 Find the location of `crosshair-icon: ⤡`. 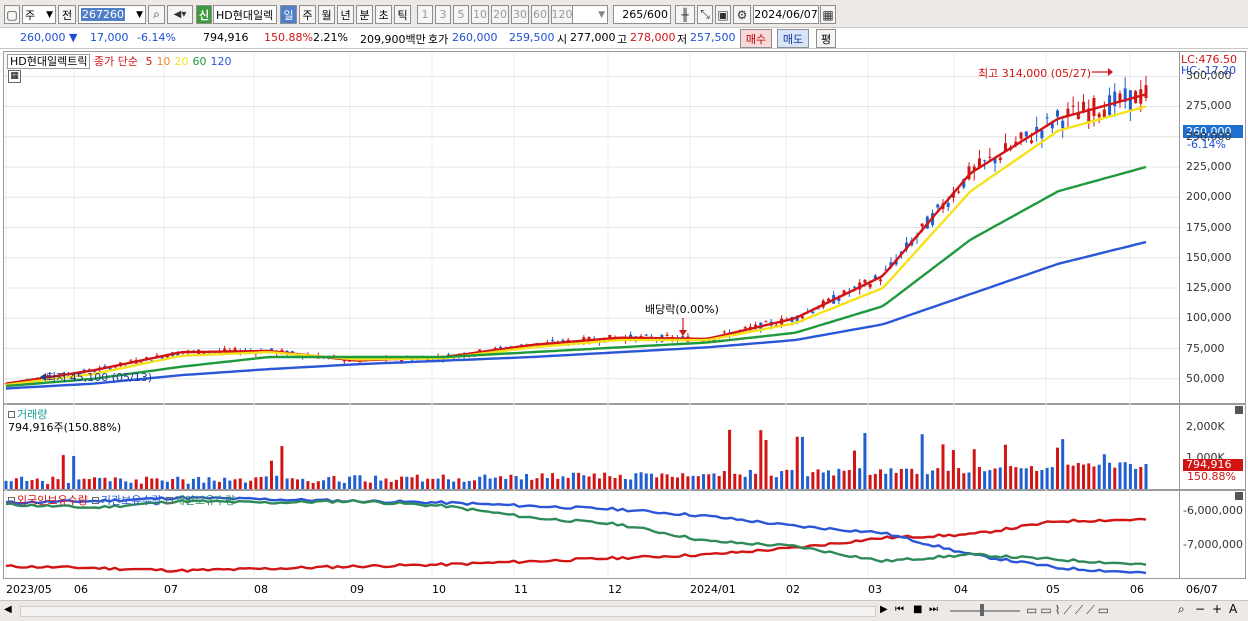

crosshair-icon: ⤡ is located at coordinates (705, 14).